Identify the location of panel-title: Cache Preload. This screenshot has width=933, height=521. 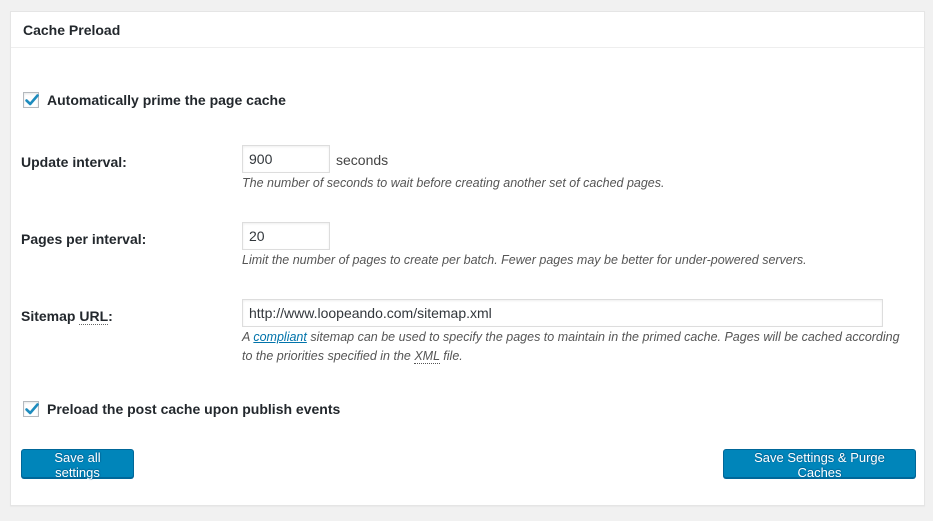
(72, 29).